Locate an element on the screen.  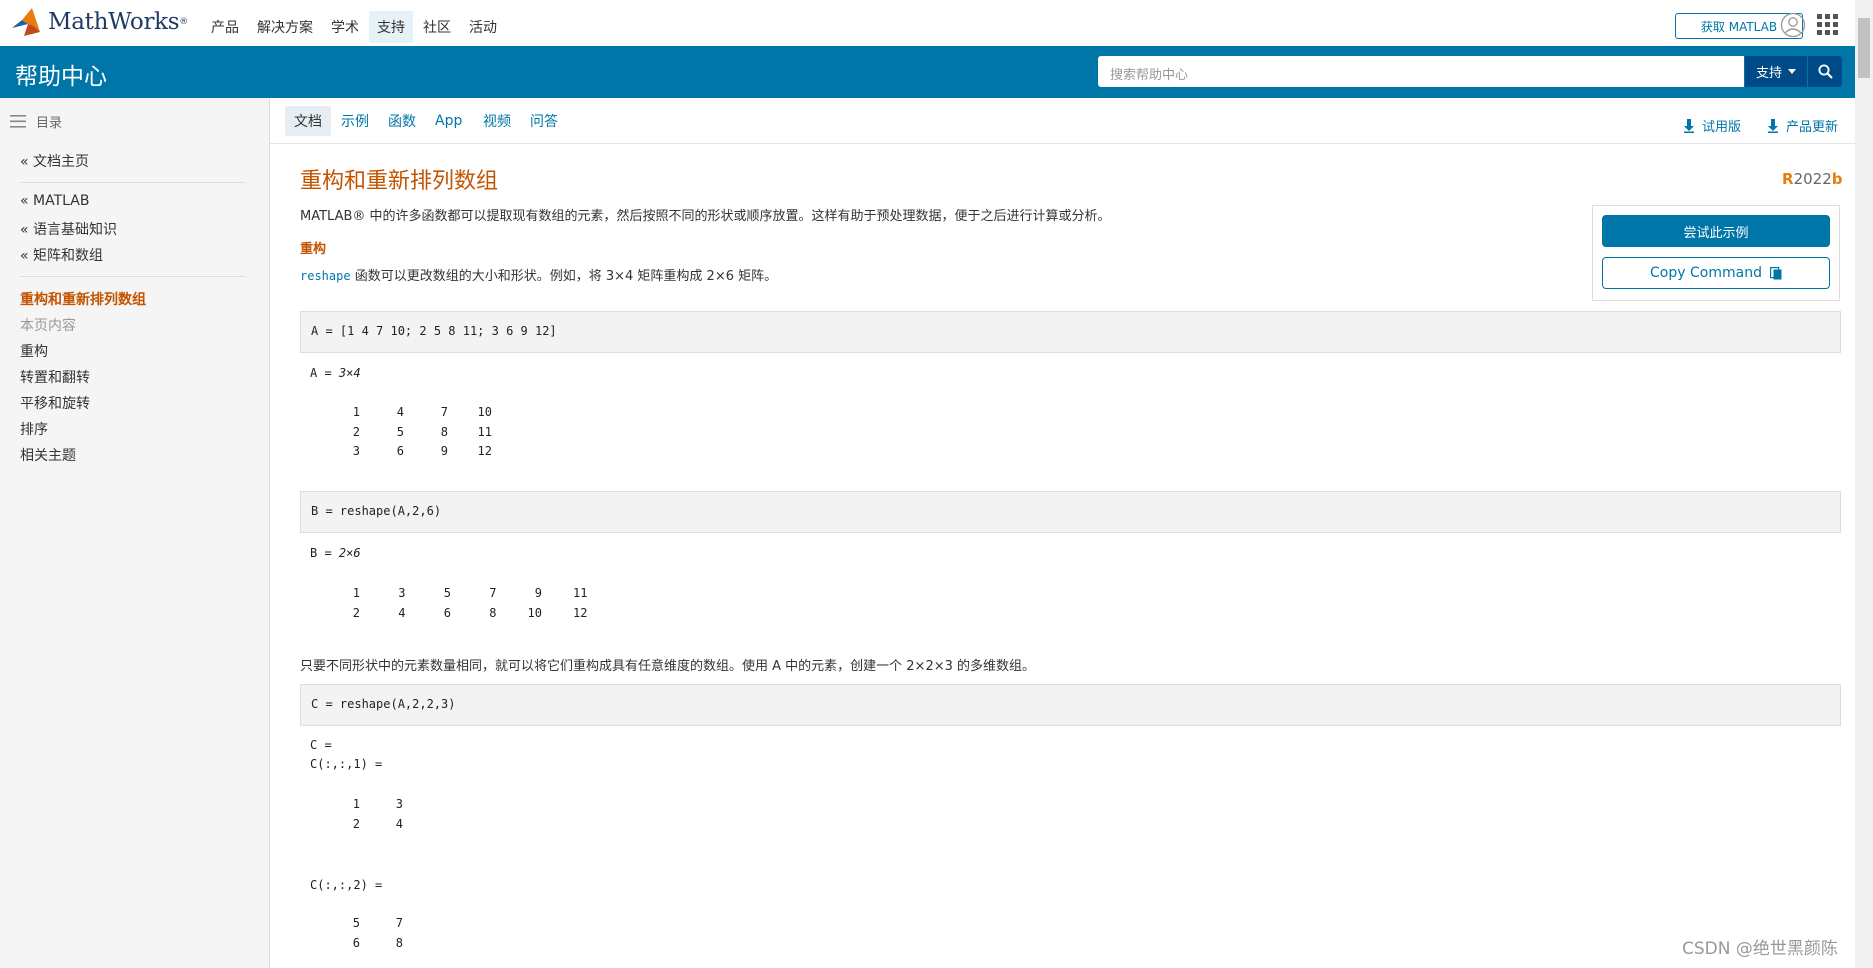
tab-videos: 视频 is located at coordinates (497, 121).